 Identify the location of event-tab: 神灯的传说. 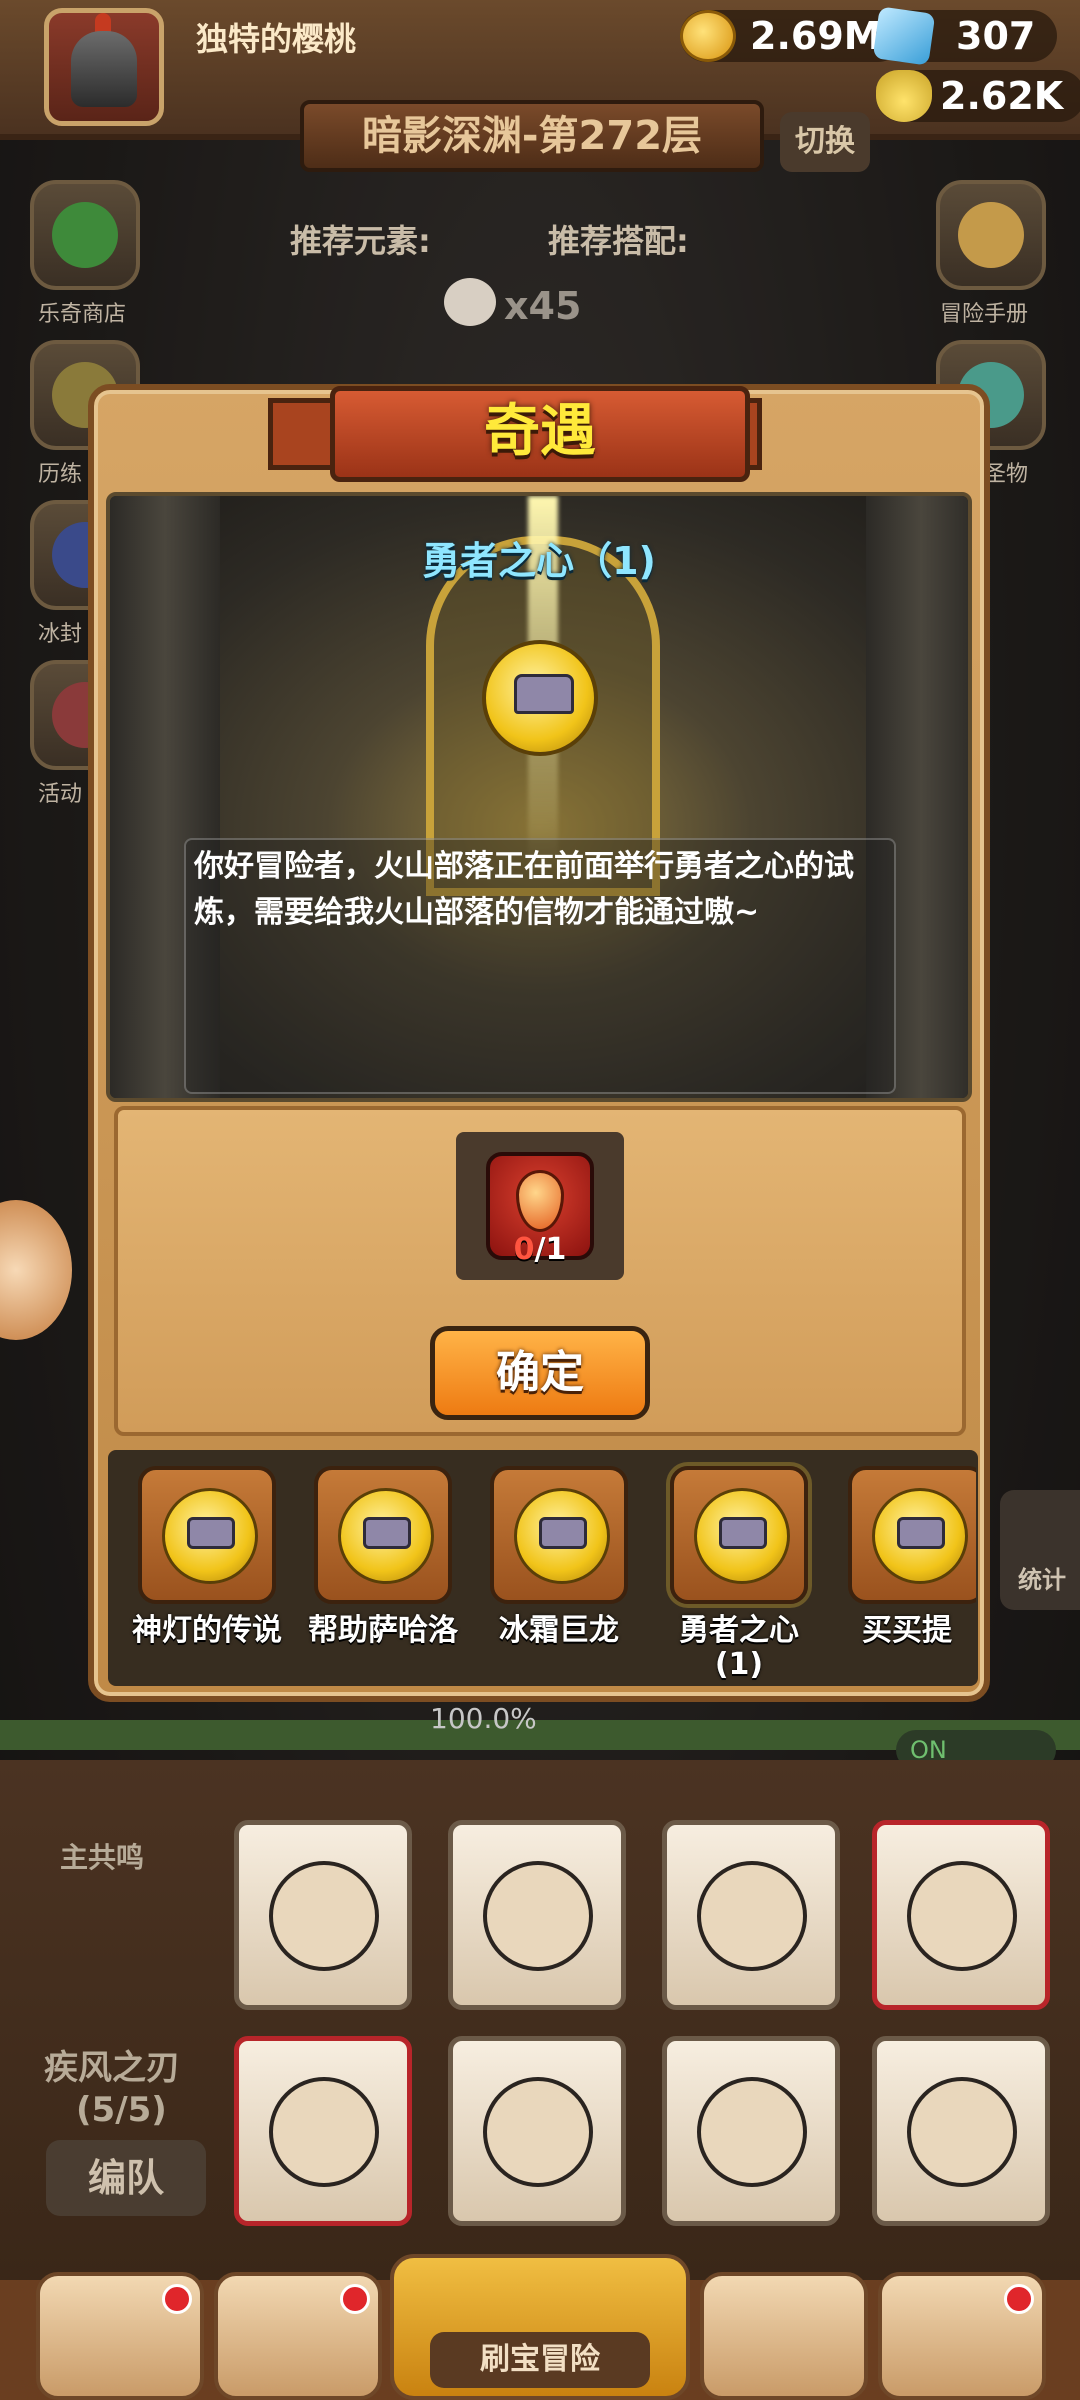
(207, 1571).